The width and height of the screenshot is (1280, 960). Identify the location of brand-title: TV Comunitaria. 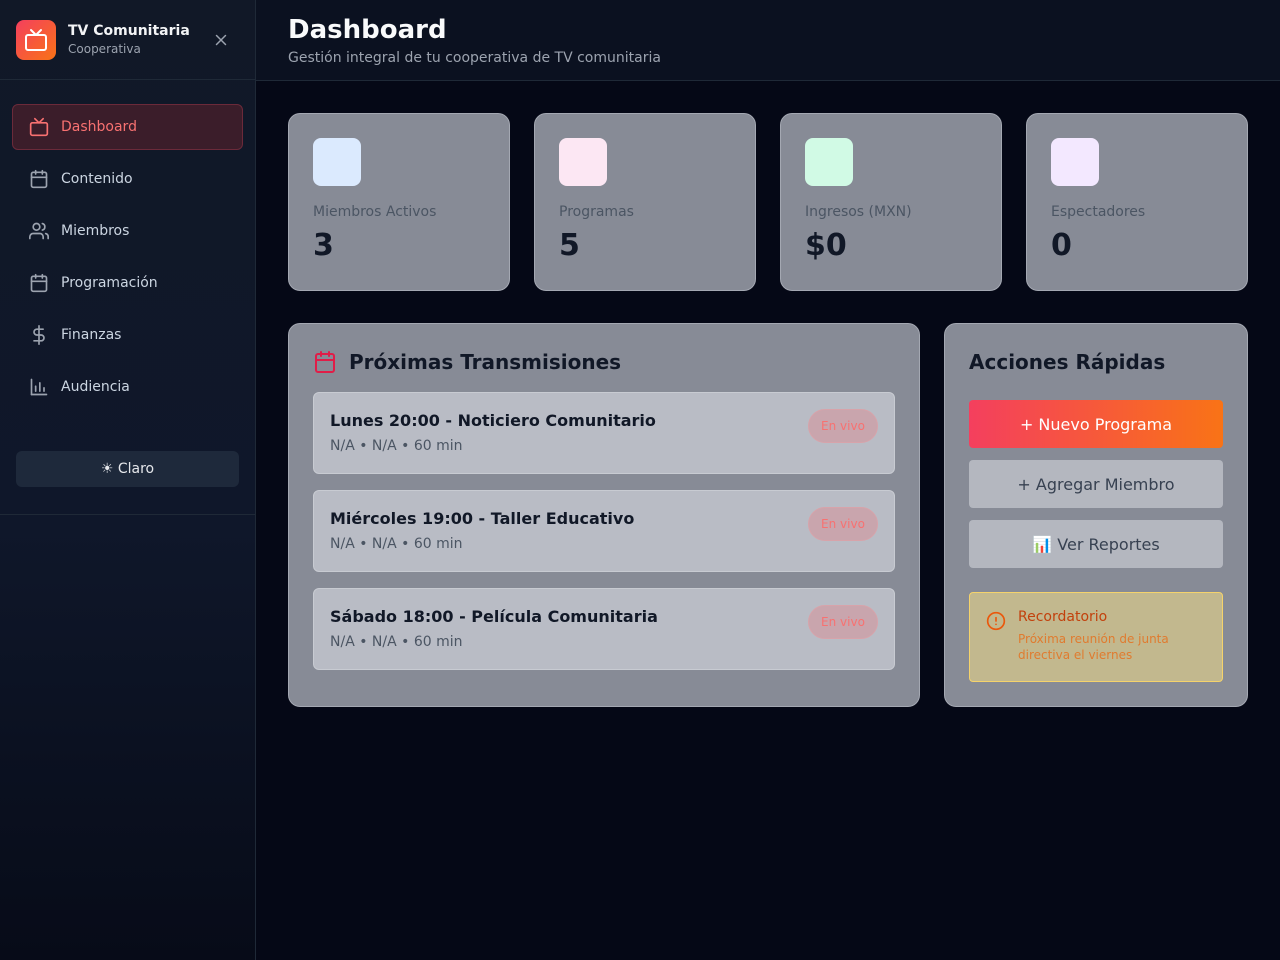
(129, 30).